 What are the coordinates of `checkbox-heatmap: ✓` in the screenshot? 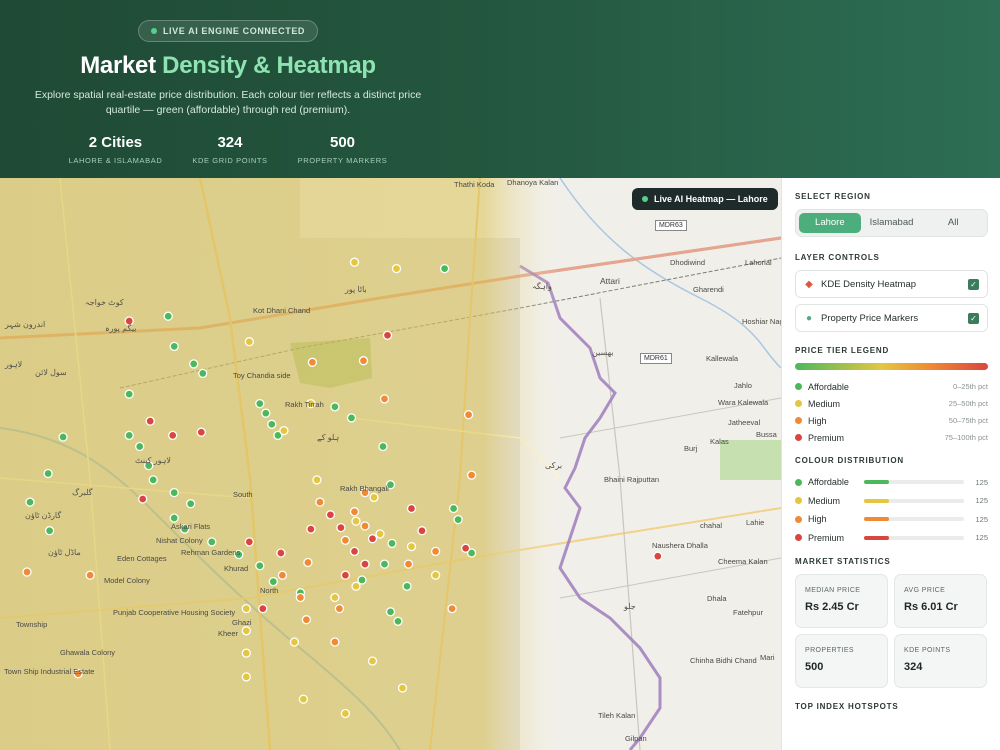 It's located at (973, 284).